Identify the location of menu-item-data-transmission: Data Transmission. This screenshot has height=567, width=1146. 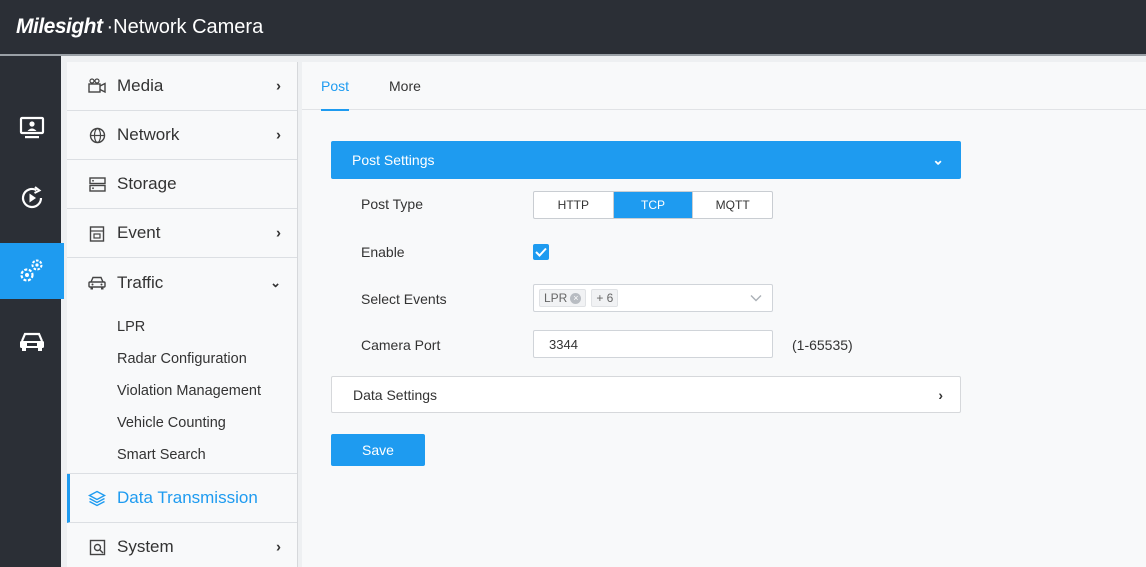
(182, 498).